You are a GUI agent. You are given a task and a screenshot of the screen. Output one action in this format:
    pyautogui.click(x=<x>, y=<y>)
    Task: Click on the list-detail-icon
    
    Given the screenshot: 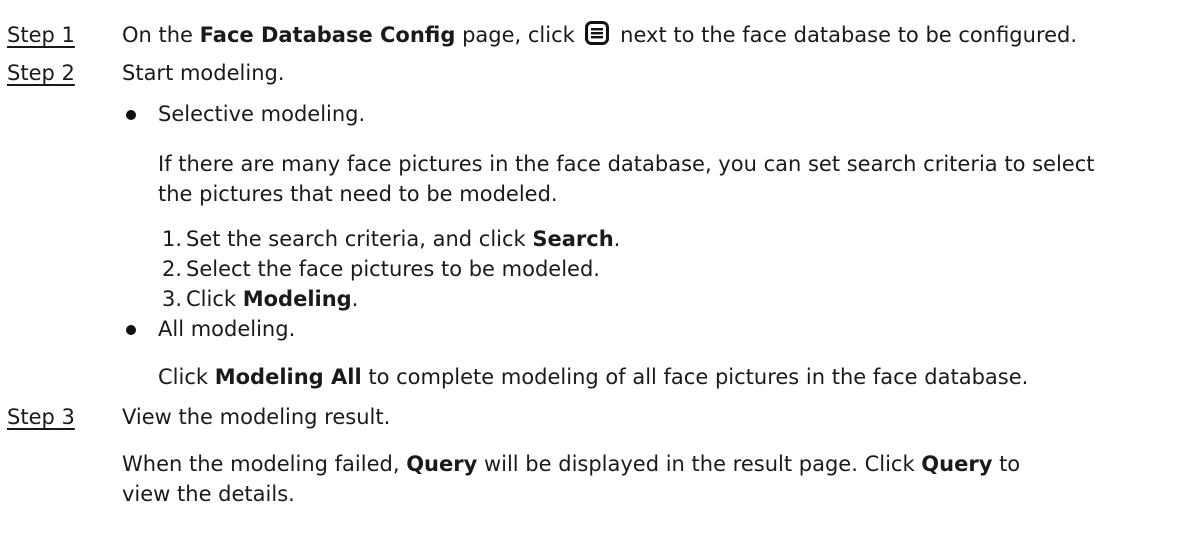 What is the action you would take?
    pyautogui.click(x=597, y=37)
    